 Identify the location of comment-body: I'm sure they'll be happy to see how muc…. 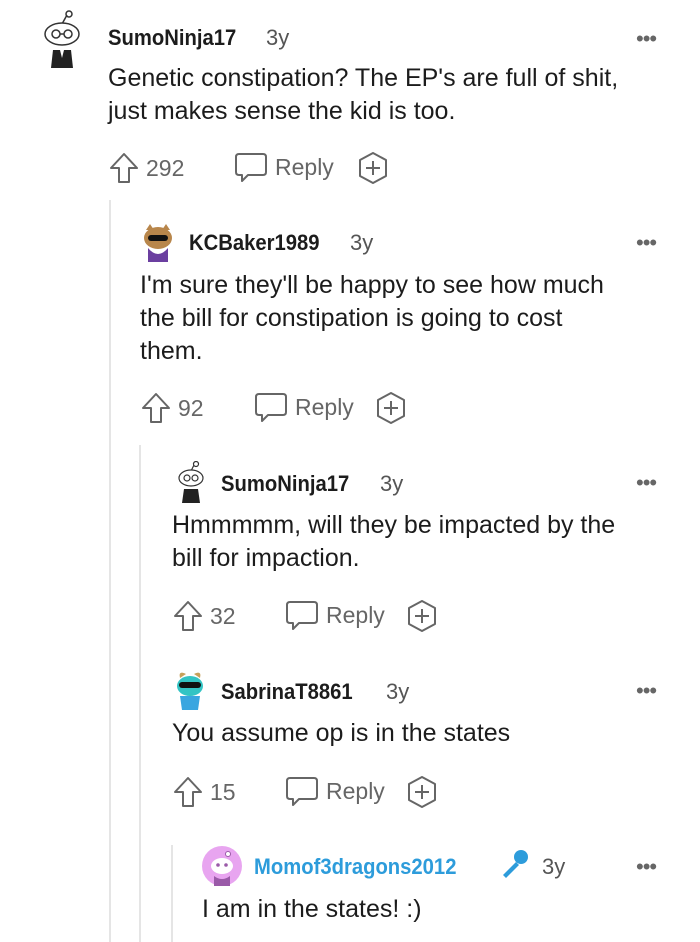
(372, 318).